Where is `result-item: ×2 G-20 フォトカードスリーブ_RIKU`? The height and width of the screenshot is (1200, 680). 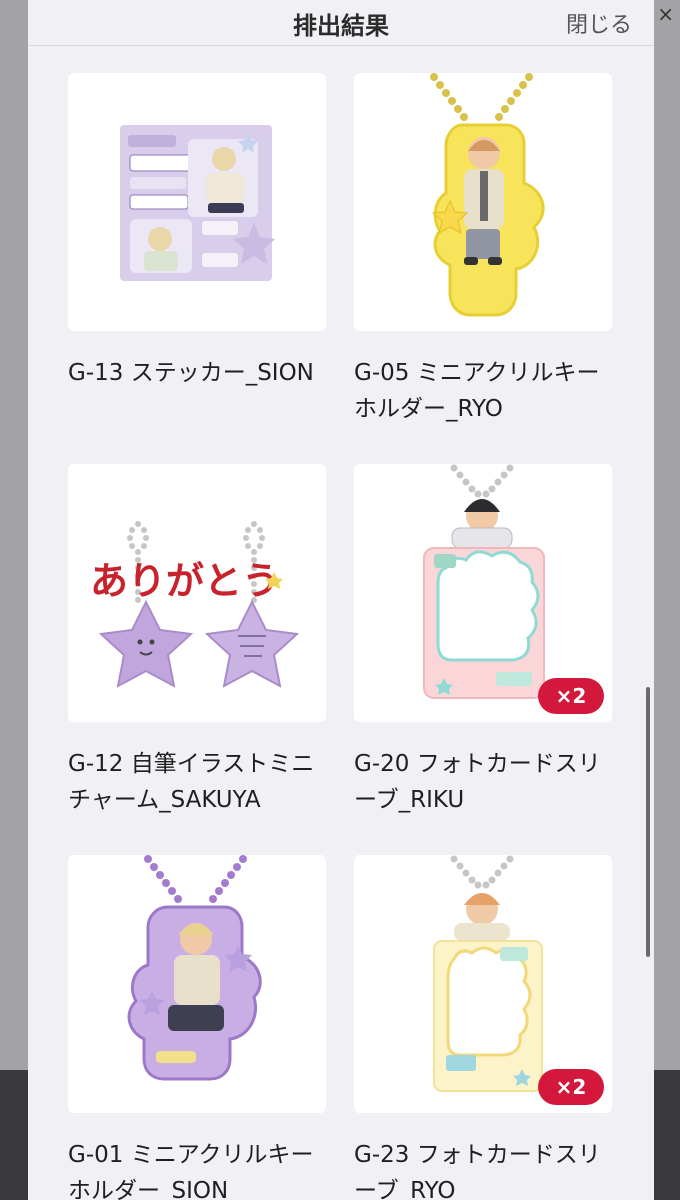 result-item: ×2 G-20 フォトカードスリーブ_RIKU is located at coordinates (483, 659).